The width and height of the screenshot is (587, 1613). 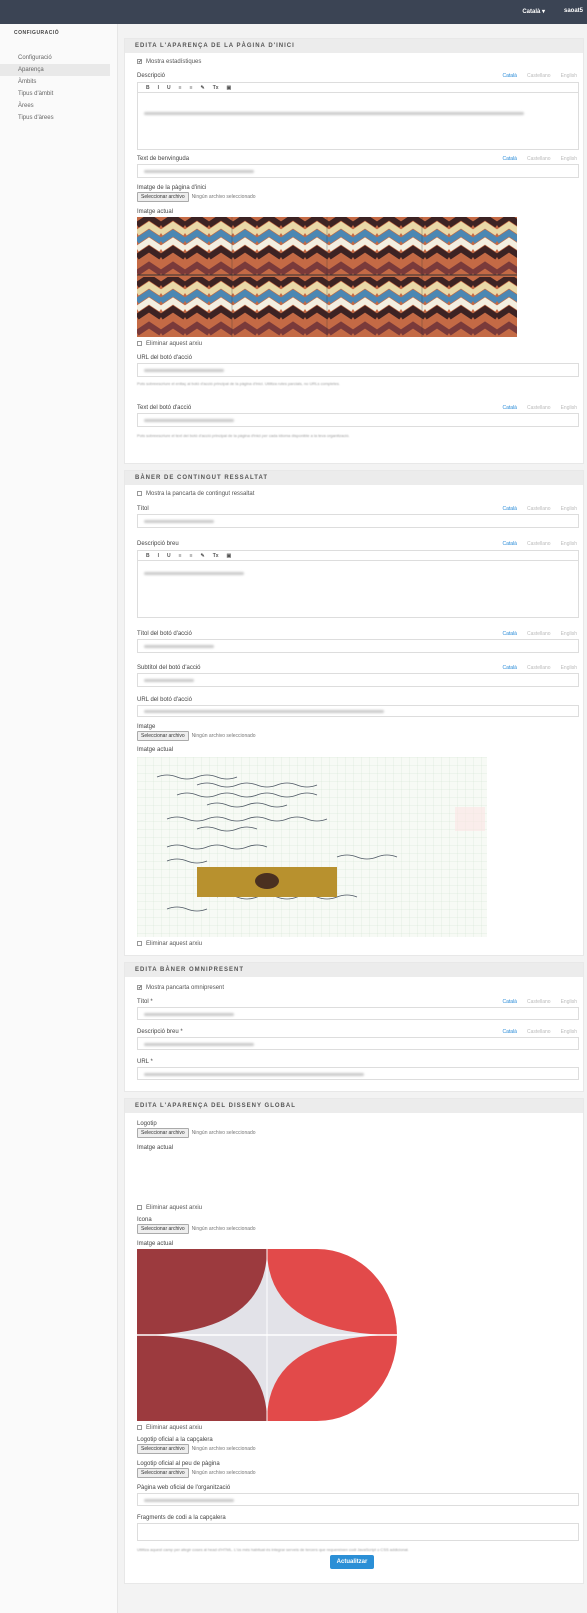 I want to click on top-navigation-bar: Català ▾ saoat5, so click(x=293, y=12).